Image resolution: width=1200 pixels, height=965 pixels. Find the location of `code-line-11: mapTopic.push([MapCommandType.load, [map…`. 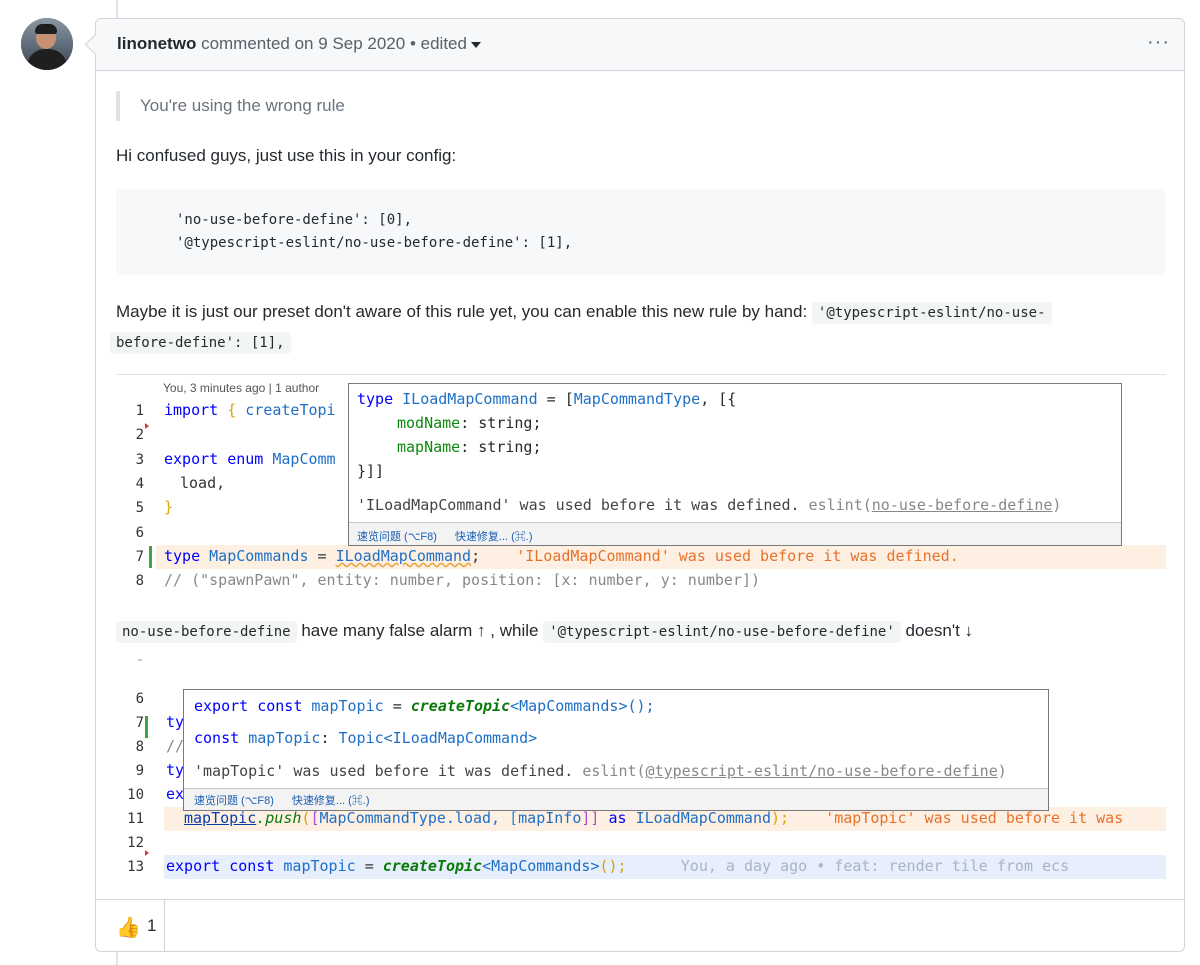

code-line-11: mapTopic.push([MapCommandType.load, [map… is located at coordinates (654, 818).